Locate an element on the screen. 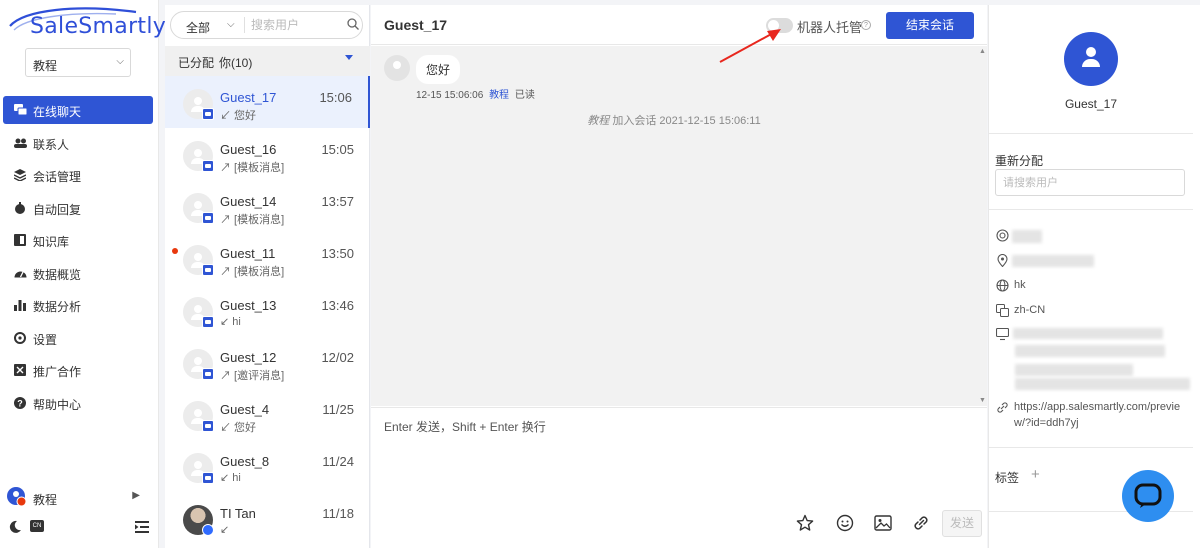 The width and height of the screenshot is (1200, 548). image-icon is located at coordinates (883, 523).